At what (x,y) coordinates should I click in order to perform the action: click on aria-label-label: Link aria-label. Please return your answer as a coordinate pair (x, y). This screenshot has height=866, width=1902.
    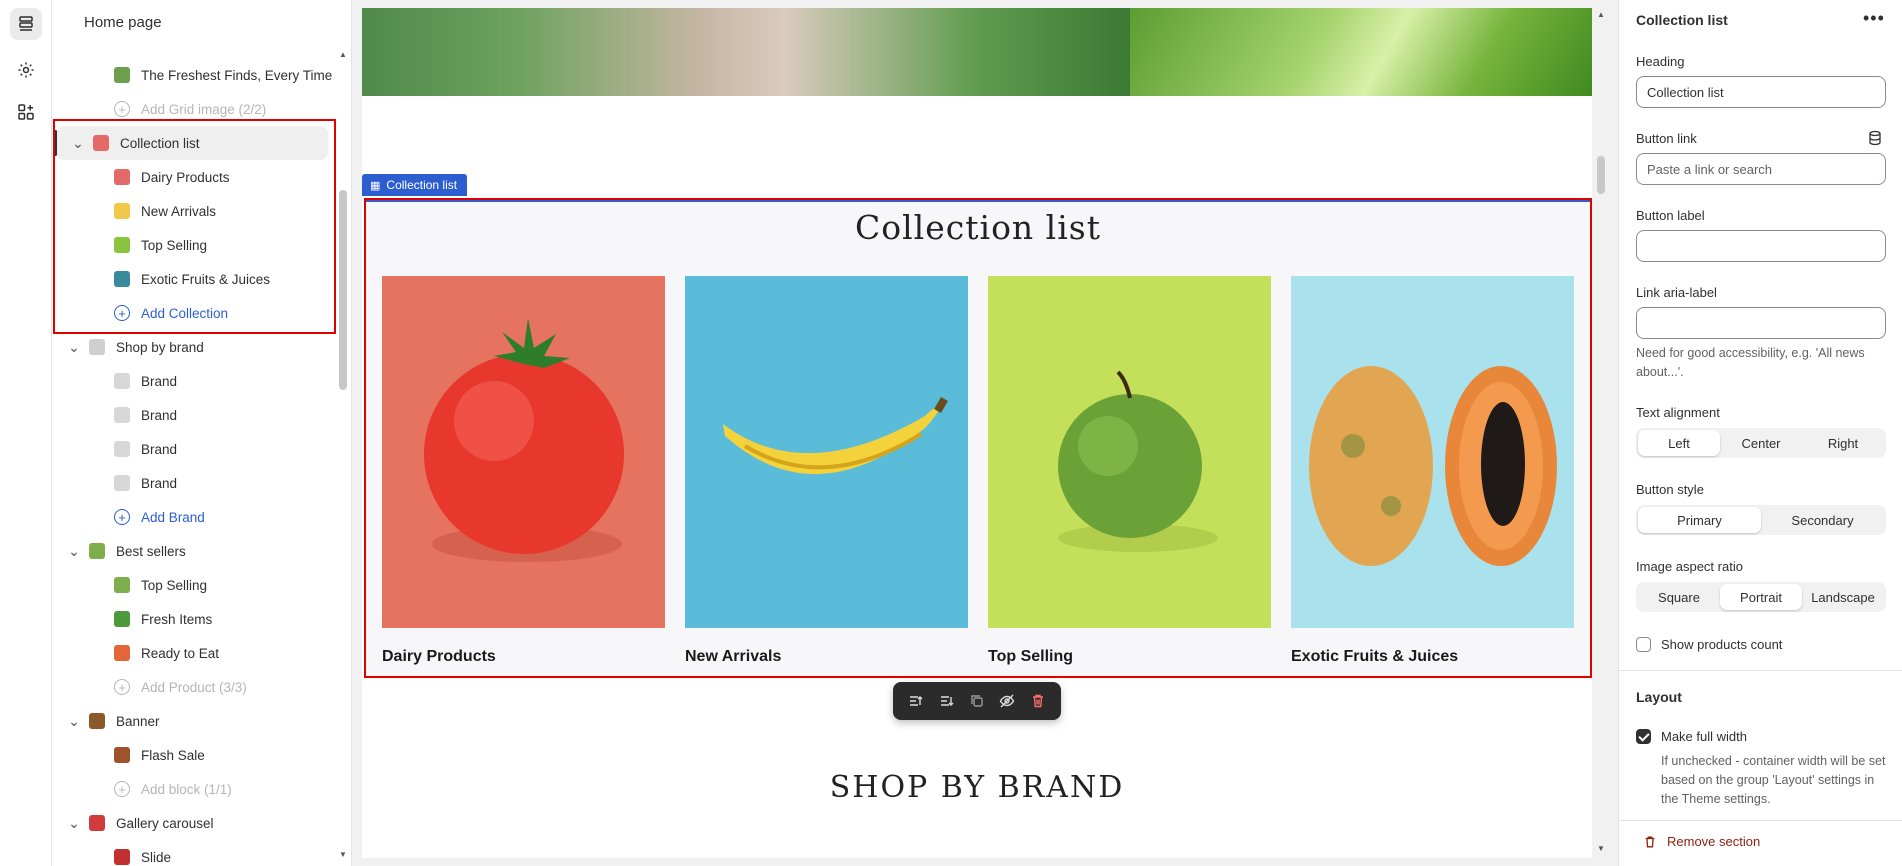
    Looking at the image, I should click on (1676, 292).